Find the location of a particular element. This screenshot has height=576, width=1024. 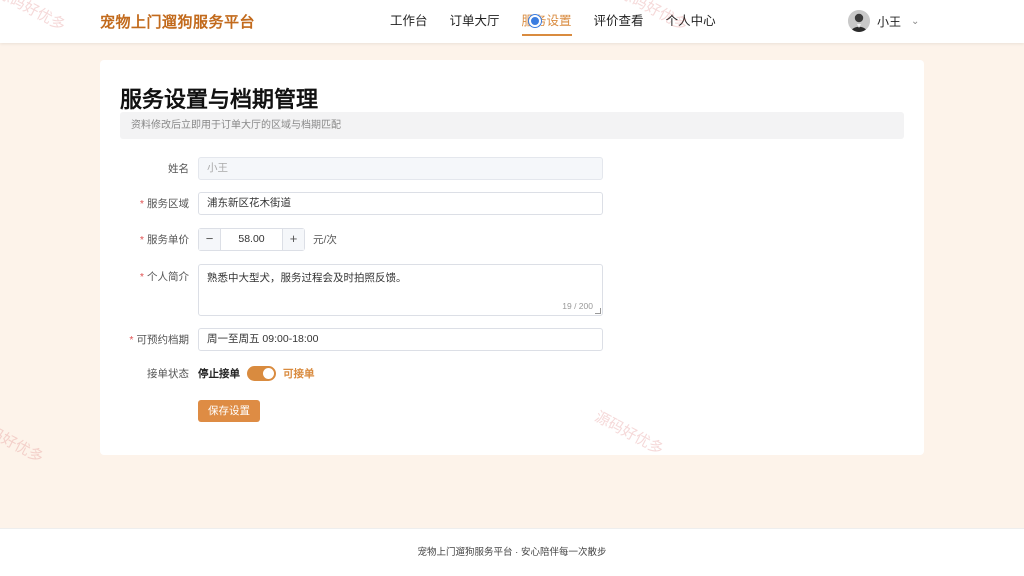

page-footer: 宠物上门遛狗服务平台 · 安心陪伴每一次散步 is located at coordinates (512, 552).